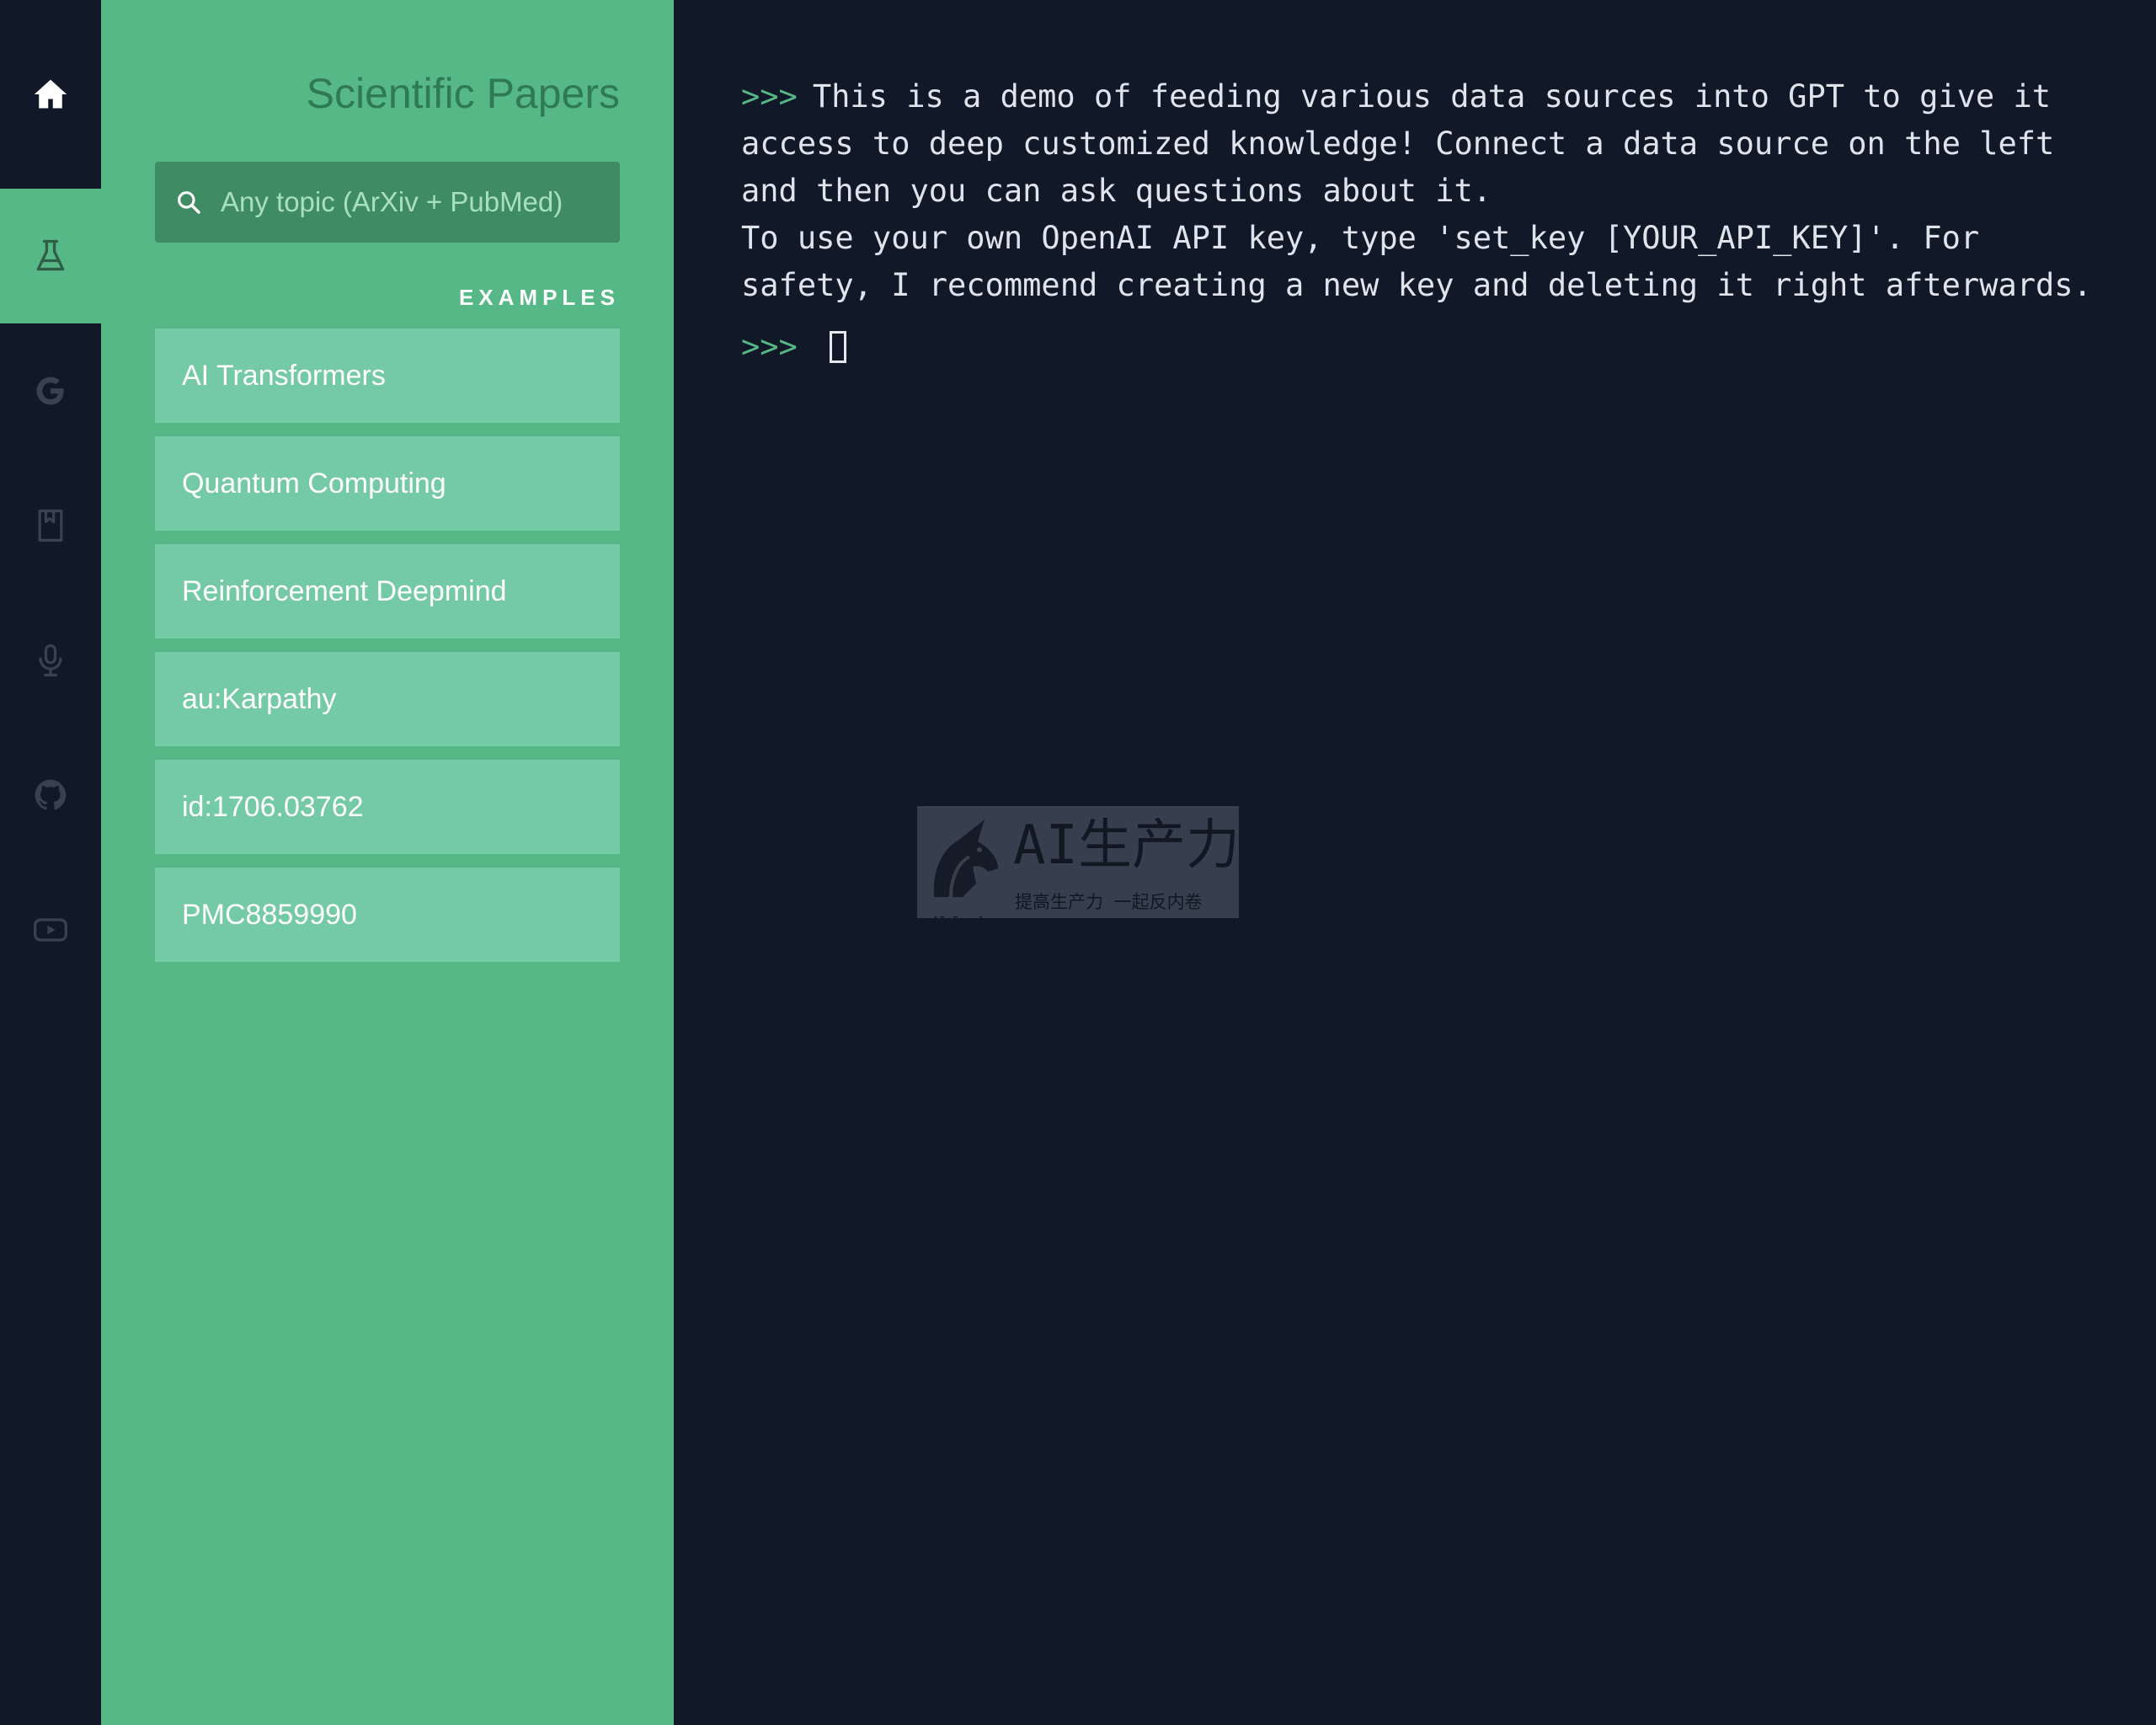 The height and width of the screenshot is (1725, 2156). What do you see at coordinates (387, 483) in the screenshot?
I see `example-item-quantum-computing: Quantum Computing` at bounding box center [387, 483].